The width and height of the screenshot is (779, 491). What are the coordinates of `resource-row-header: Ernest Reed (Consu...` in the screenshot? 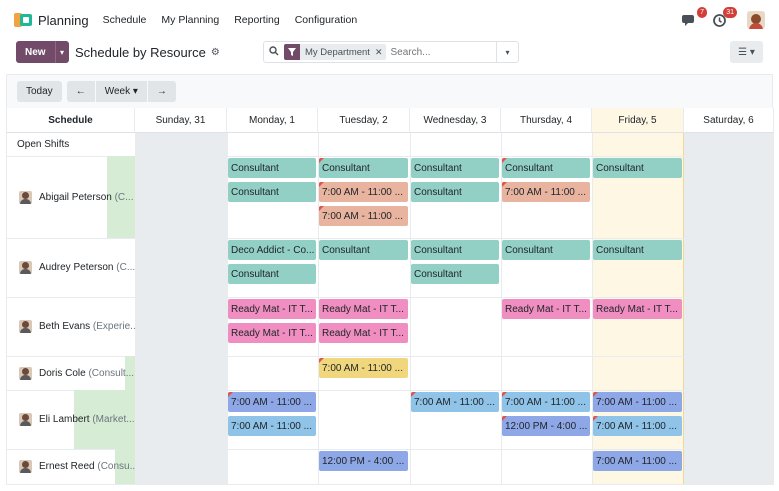 It's located at (71, 466).